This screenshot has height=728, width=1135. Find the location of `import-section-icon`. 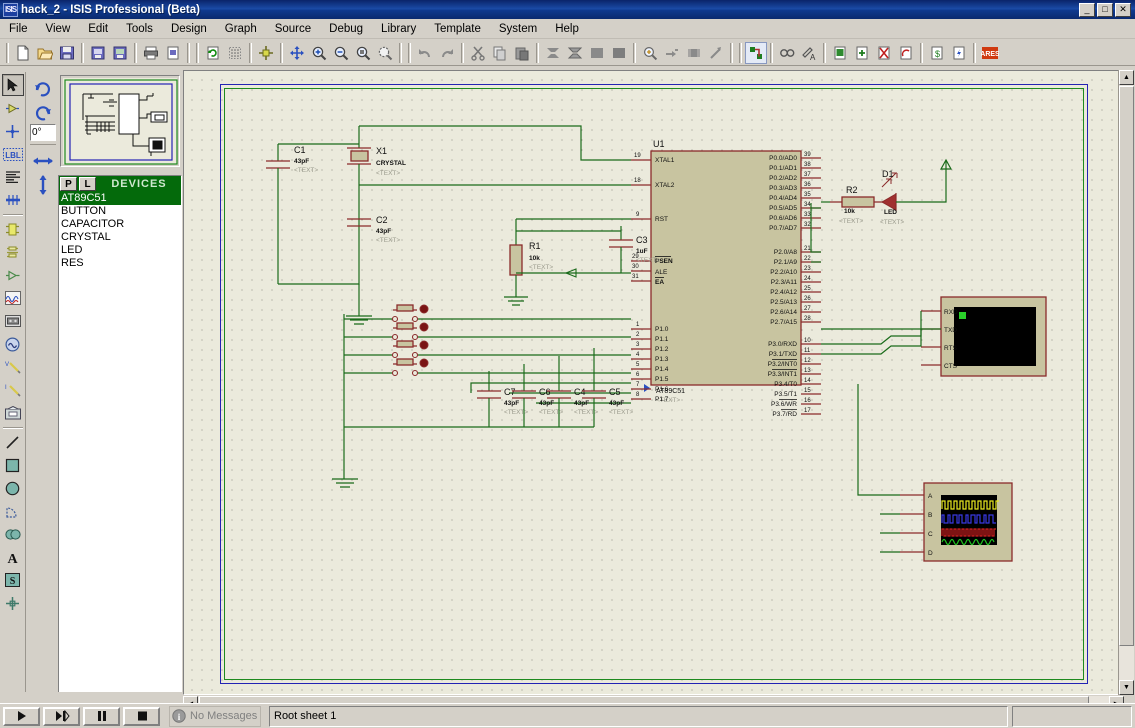

import-section-icon is located at coordinates (98, 53).